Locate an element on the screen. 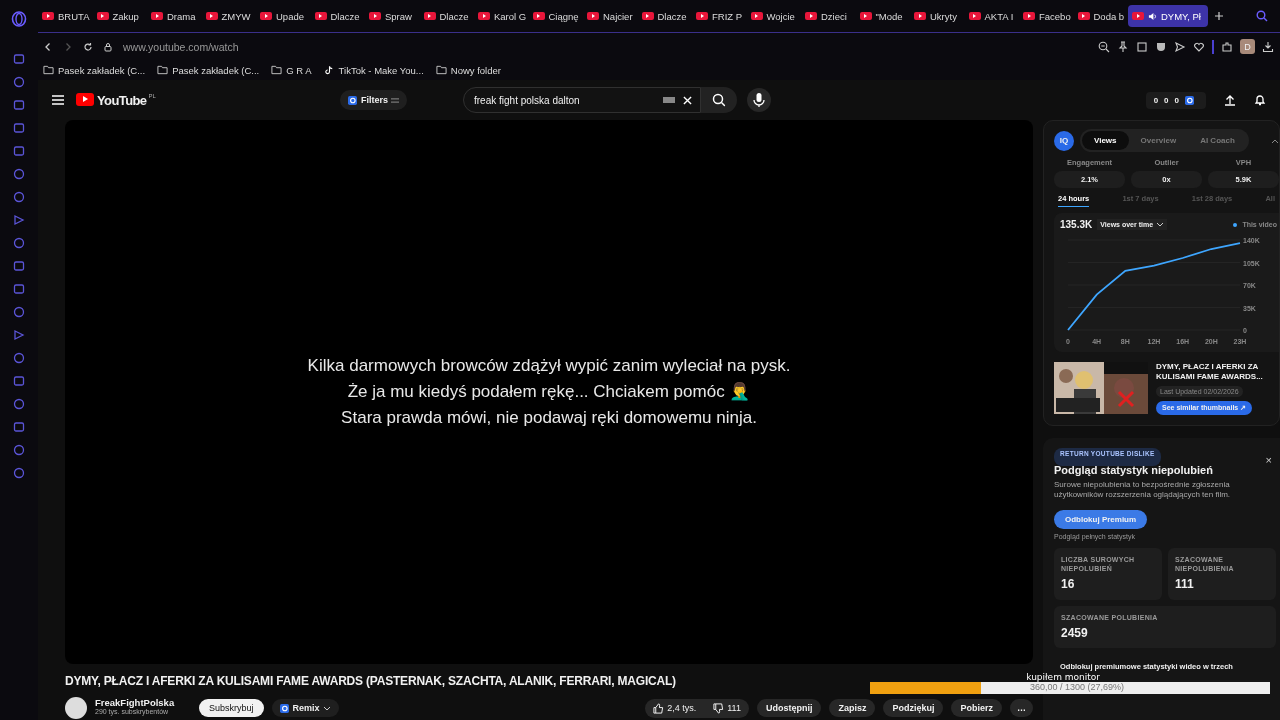 The width and height of the screenshot is (1280, 720). browser-tab: "Mode is located at coordinates (881, 16).